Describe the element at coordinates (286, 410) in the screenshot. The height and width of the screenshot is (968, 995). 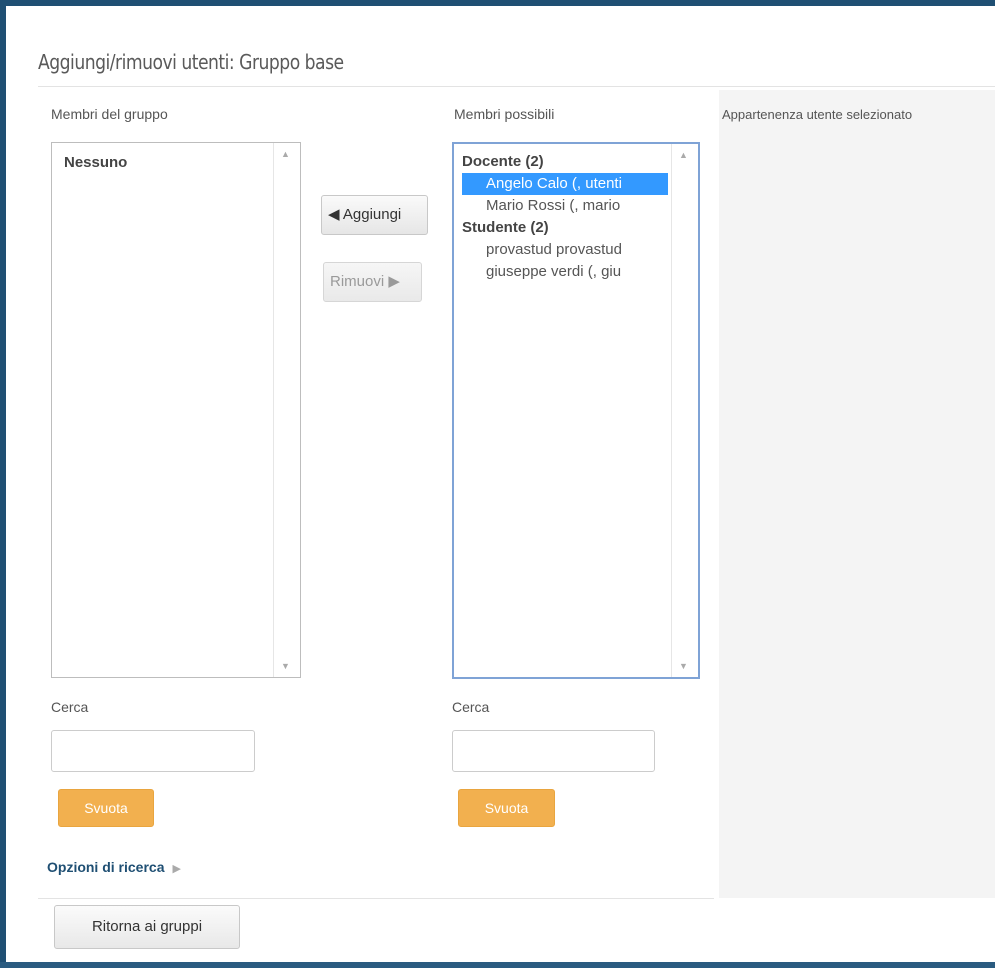
I see `group-members-scrollbar: ▲ ▼` at that location.